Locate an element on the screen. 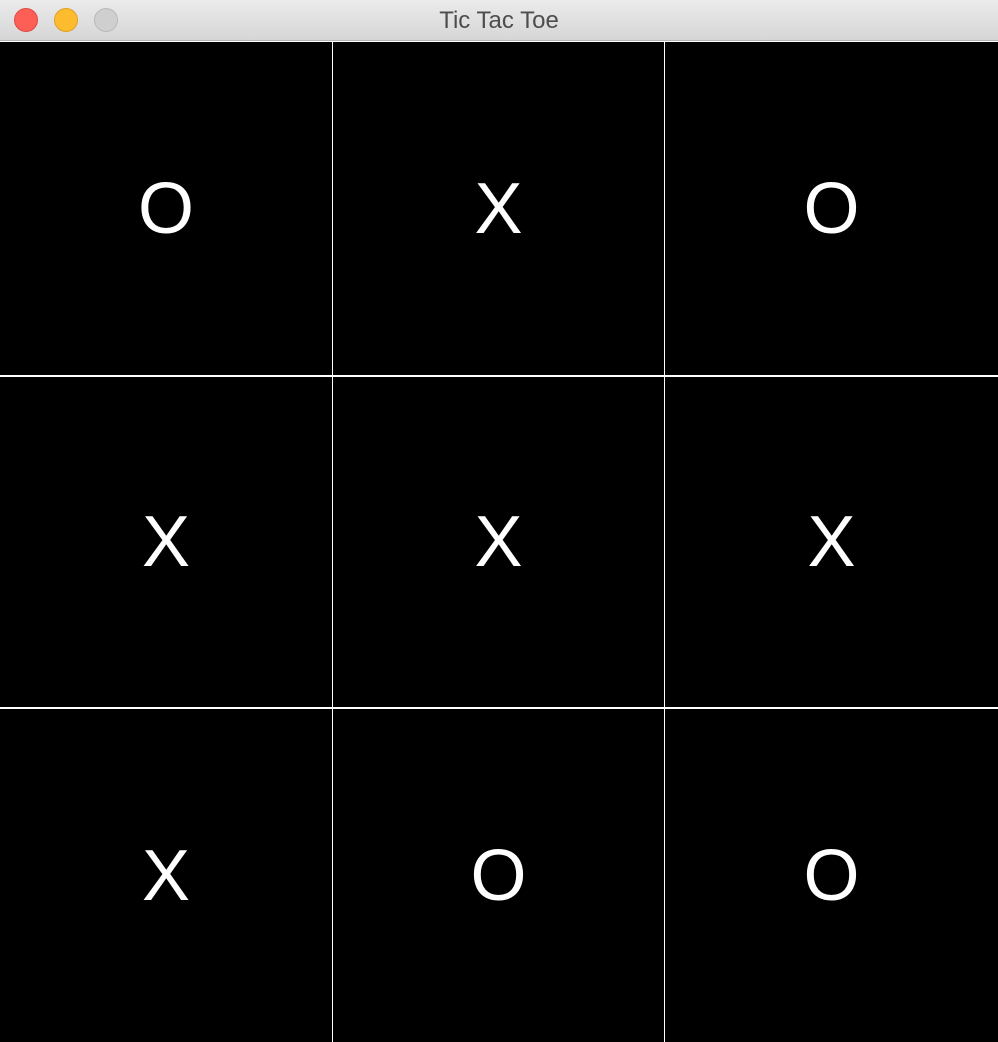  board-cell-r2-c2: X is located at coordinates (498, 542).